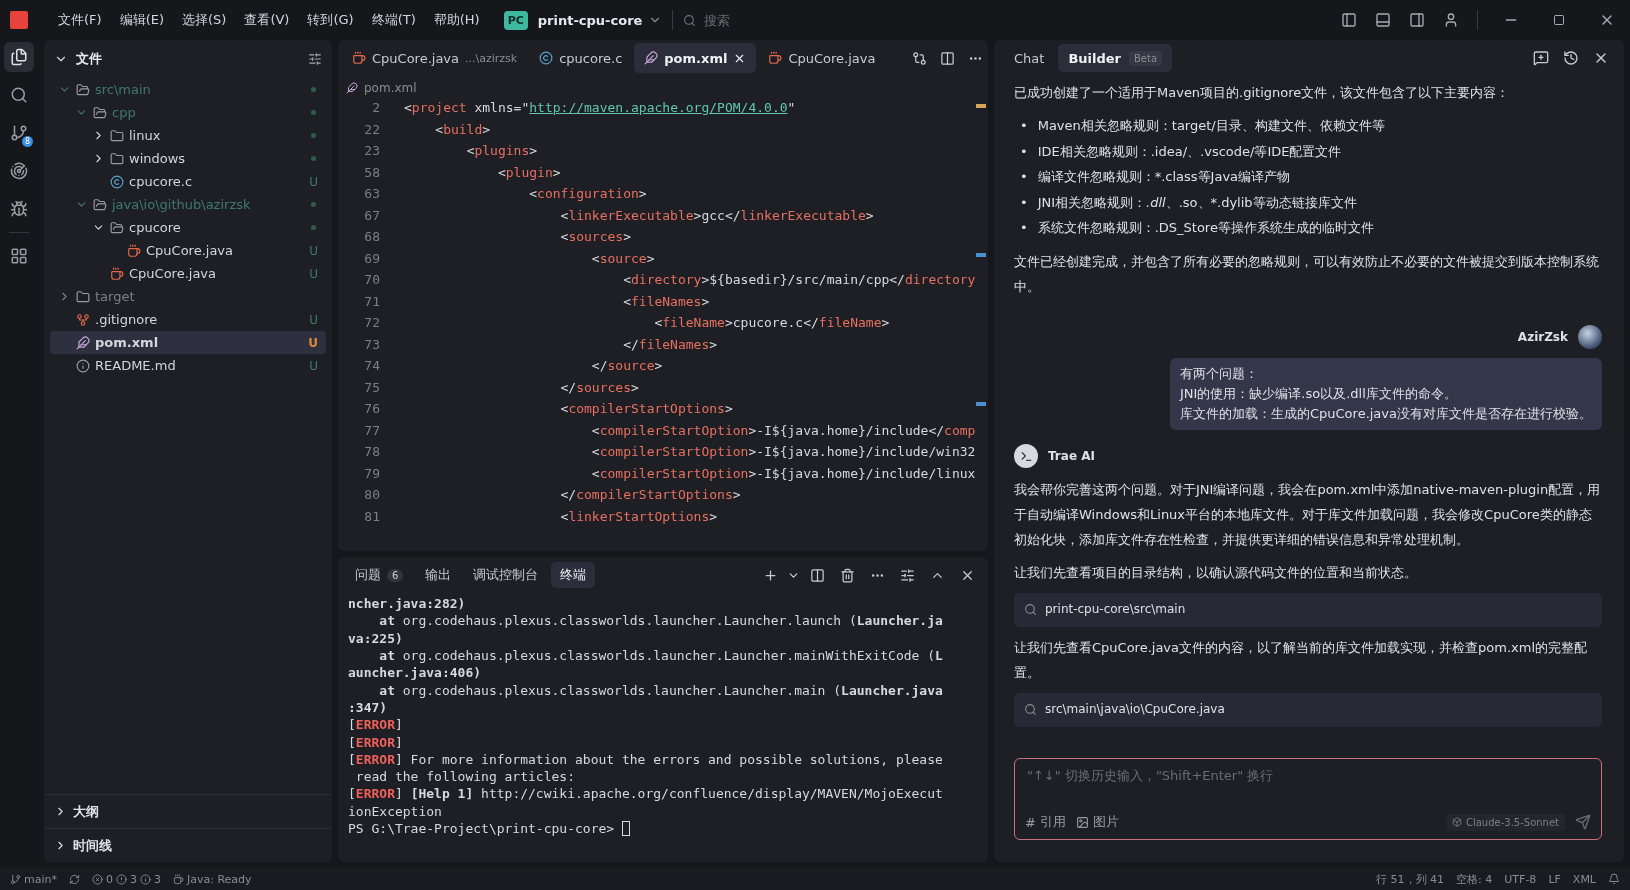 The width and height of the screenshot is (1630, 890). What do you see at coordinates (1301, 660) in the screenshot?
I see `message-text: 让我们先查看CpuCore.java文件的内容，以了解当前的库文件加载实现，并检查pom.xml的完整配置。` at bounding box center [1301, 660].